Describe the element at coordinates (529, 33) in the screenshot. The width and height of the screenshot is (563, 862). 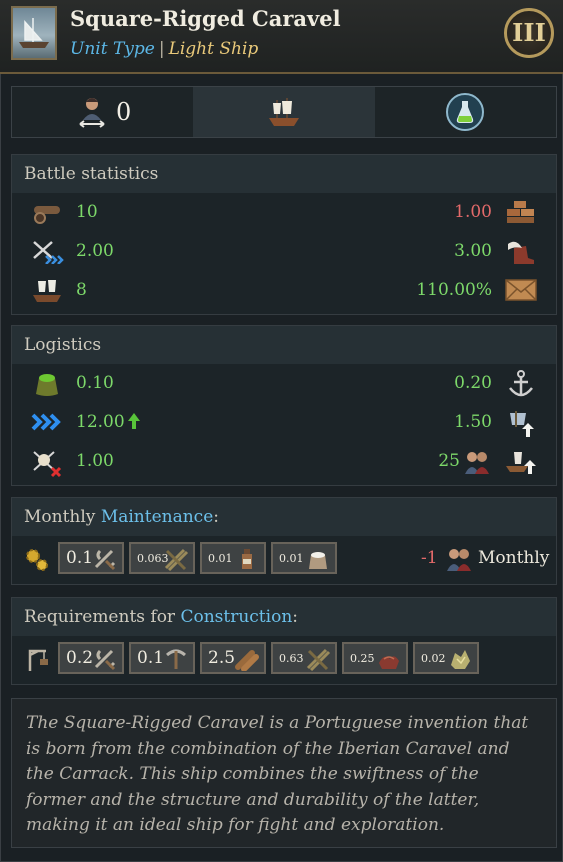
I see `tier-badge: III` at that location.